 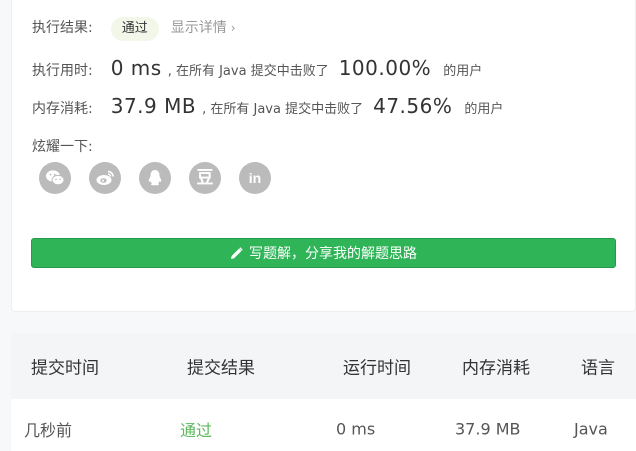 I want to click on memory-users-text: 的用户, so click(x=484, y=109).